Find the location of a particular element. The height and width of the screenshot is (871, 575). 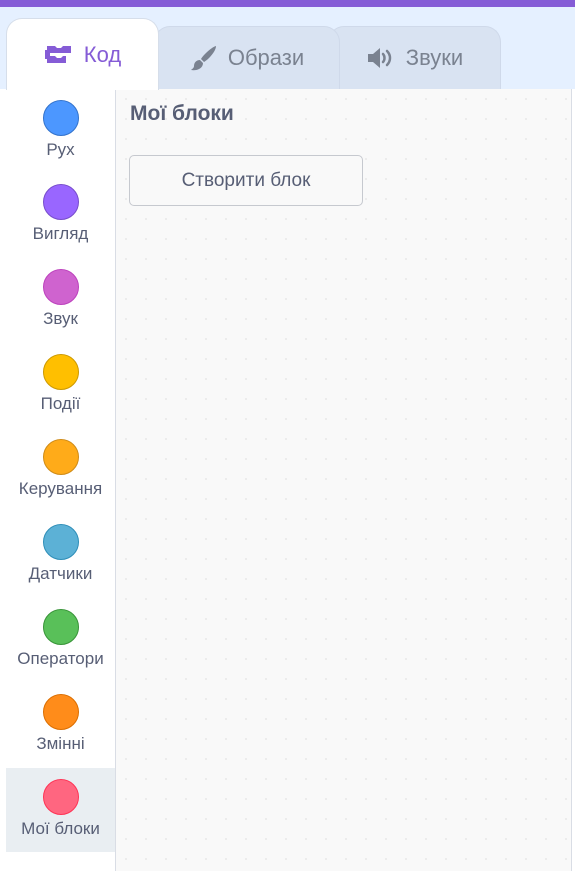

category-sound: Звук is located at coordinates (60, 300).